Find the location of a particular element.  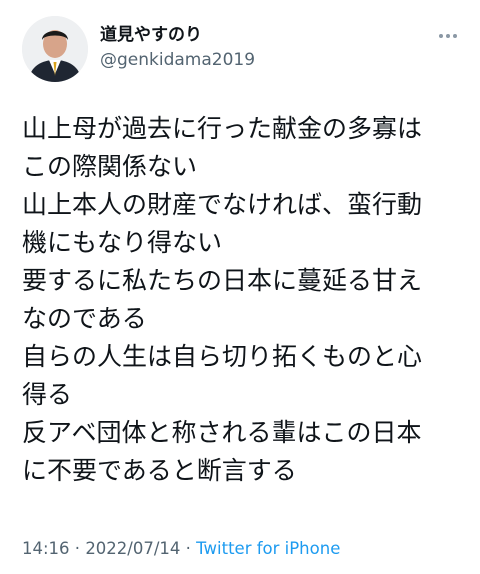

display-name: 道見やすのり is located at coordinates (177, 35).